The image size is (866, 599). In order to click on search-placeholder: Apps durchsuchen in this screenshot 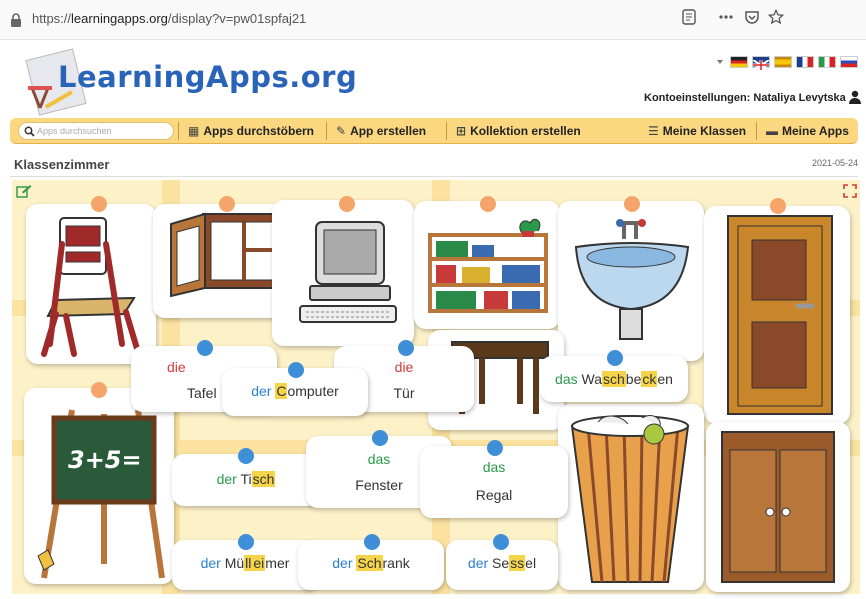, I will do `click(74, 131)`.